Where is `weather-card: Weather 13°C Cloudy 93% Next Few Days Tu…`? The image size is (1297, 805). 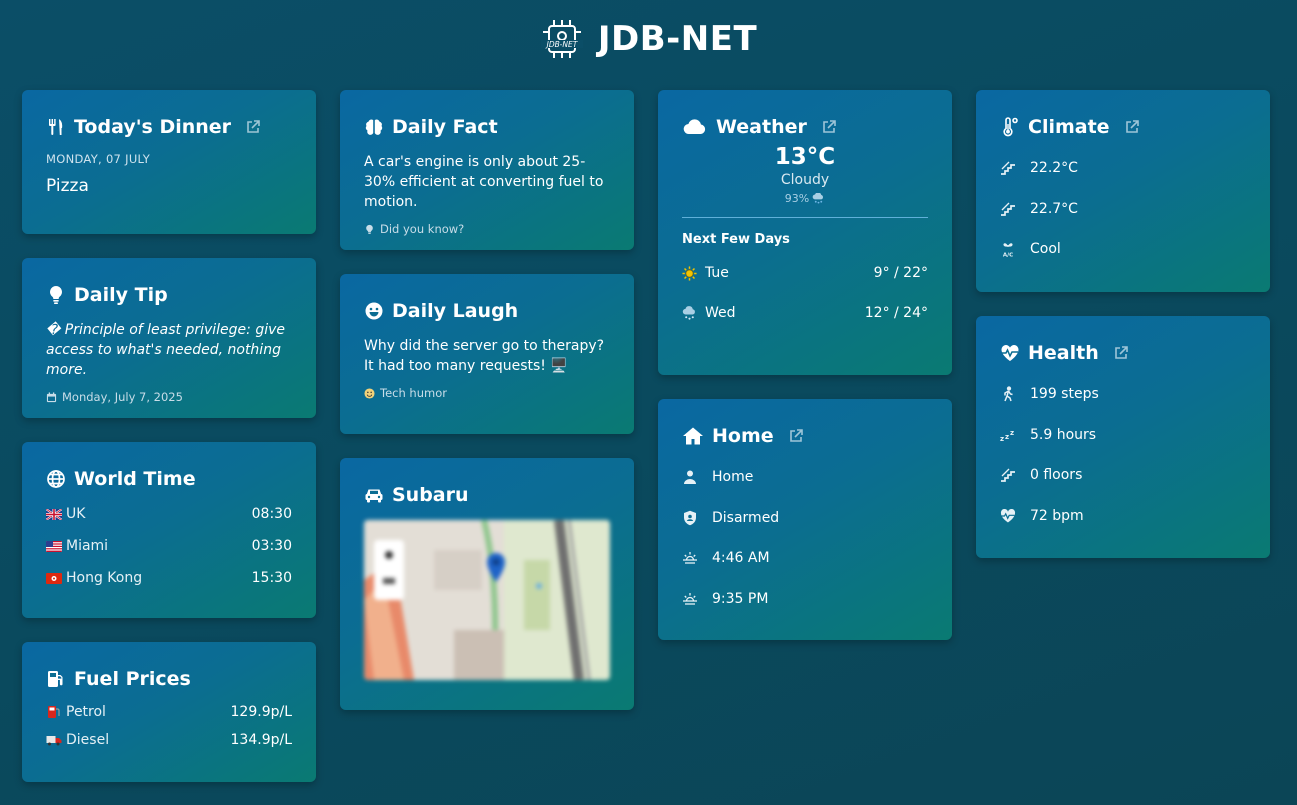
weather-card: Weather 13°C Cloudy 93% Next Few Days Tu… is located at coordinates (805, 232).